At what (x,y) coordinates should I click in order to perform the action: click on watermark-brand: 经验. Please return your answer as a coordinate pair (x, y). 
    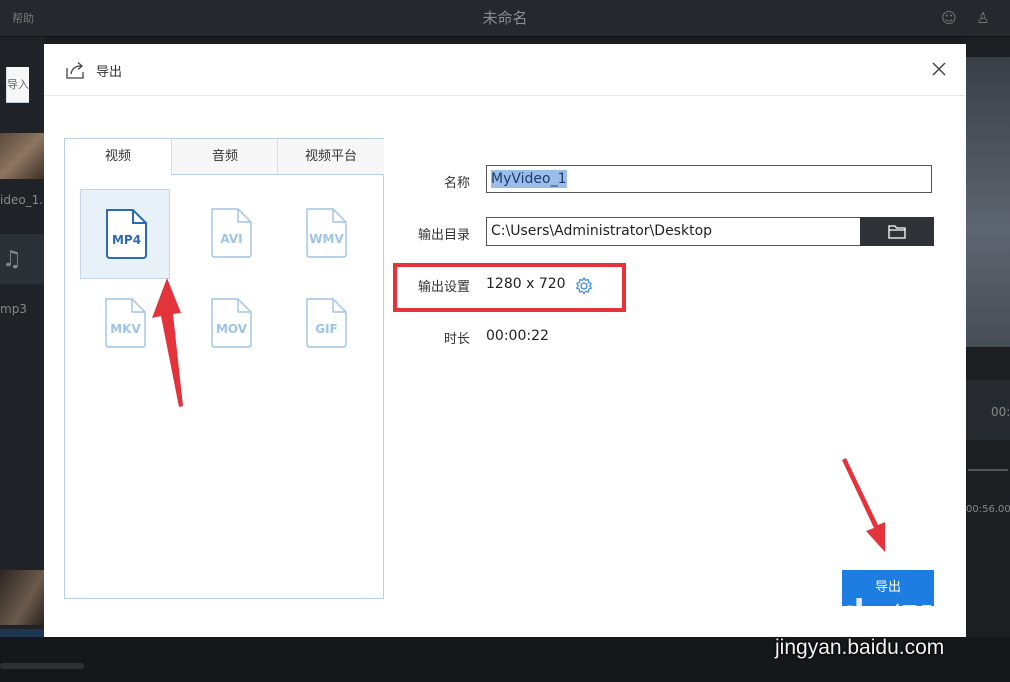
    Looking at the image, I should click on (920, 619).